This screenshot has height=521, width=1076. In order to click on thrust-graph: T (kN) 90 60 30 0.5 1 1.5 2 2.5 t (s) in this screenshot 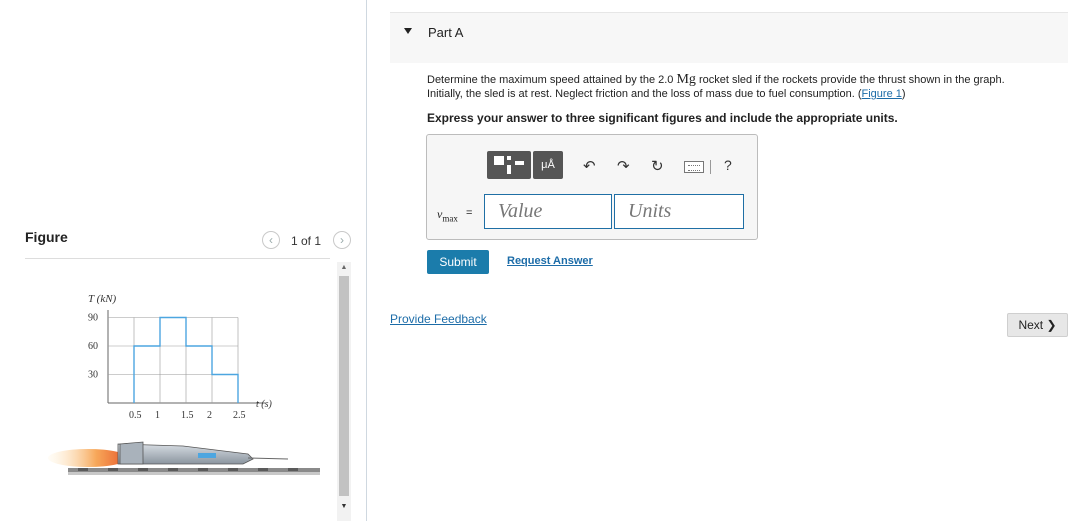, I will do `click(180, 357)`.